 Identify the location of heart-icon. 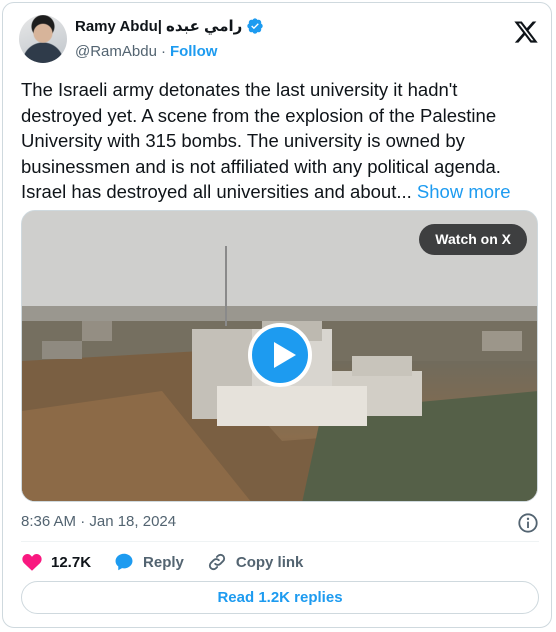
(32, 562).